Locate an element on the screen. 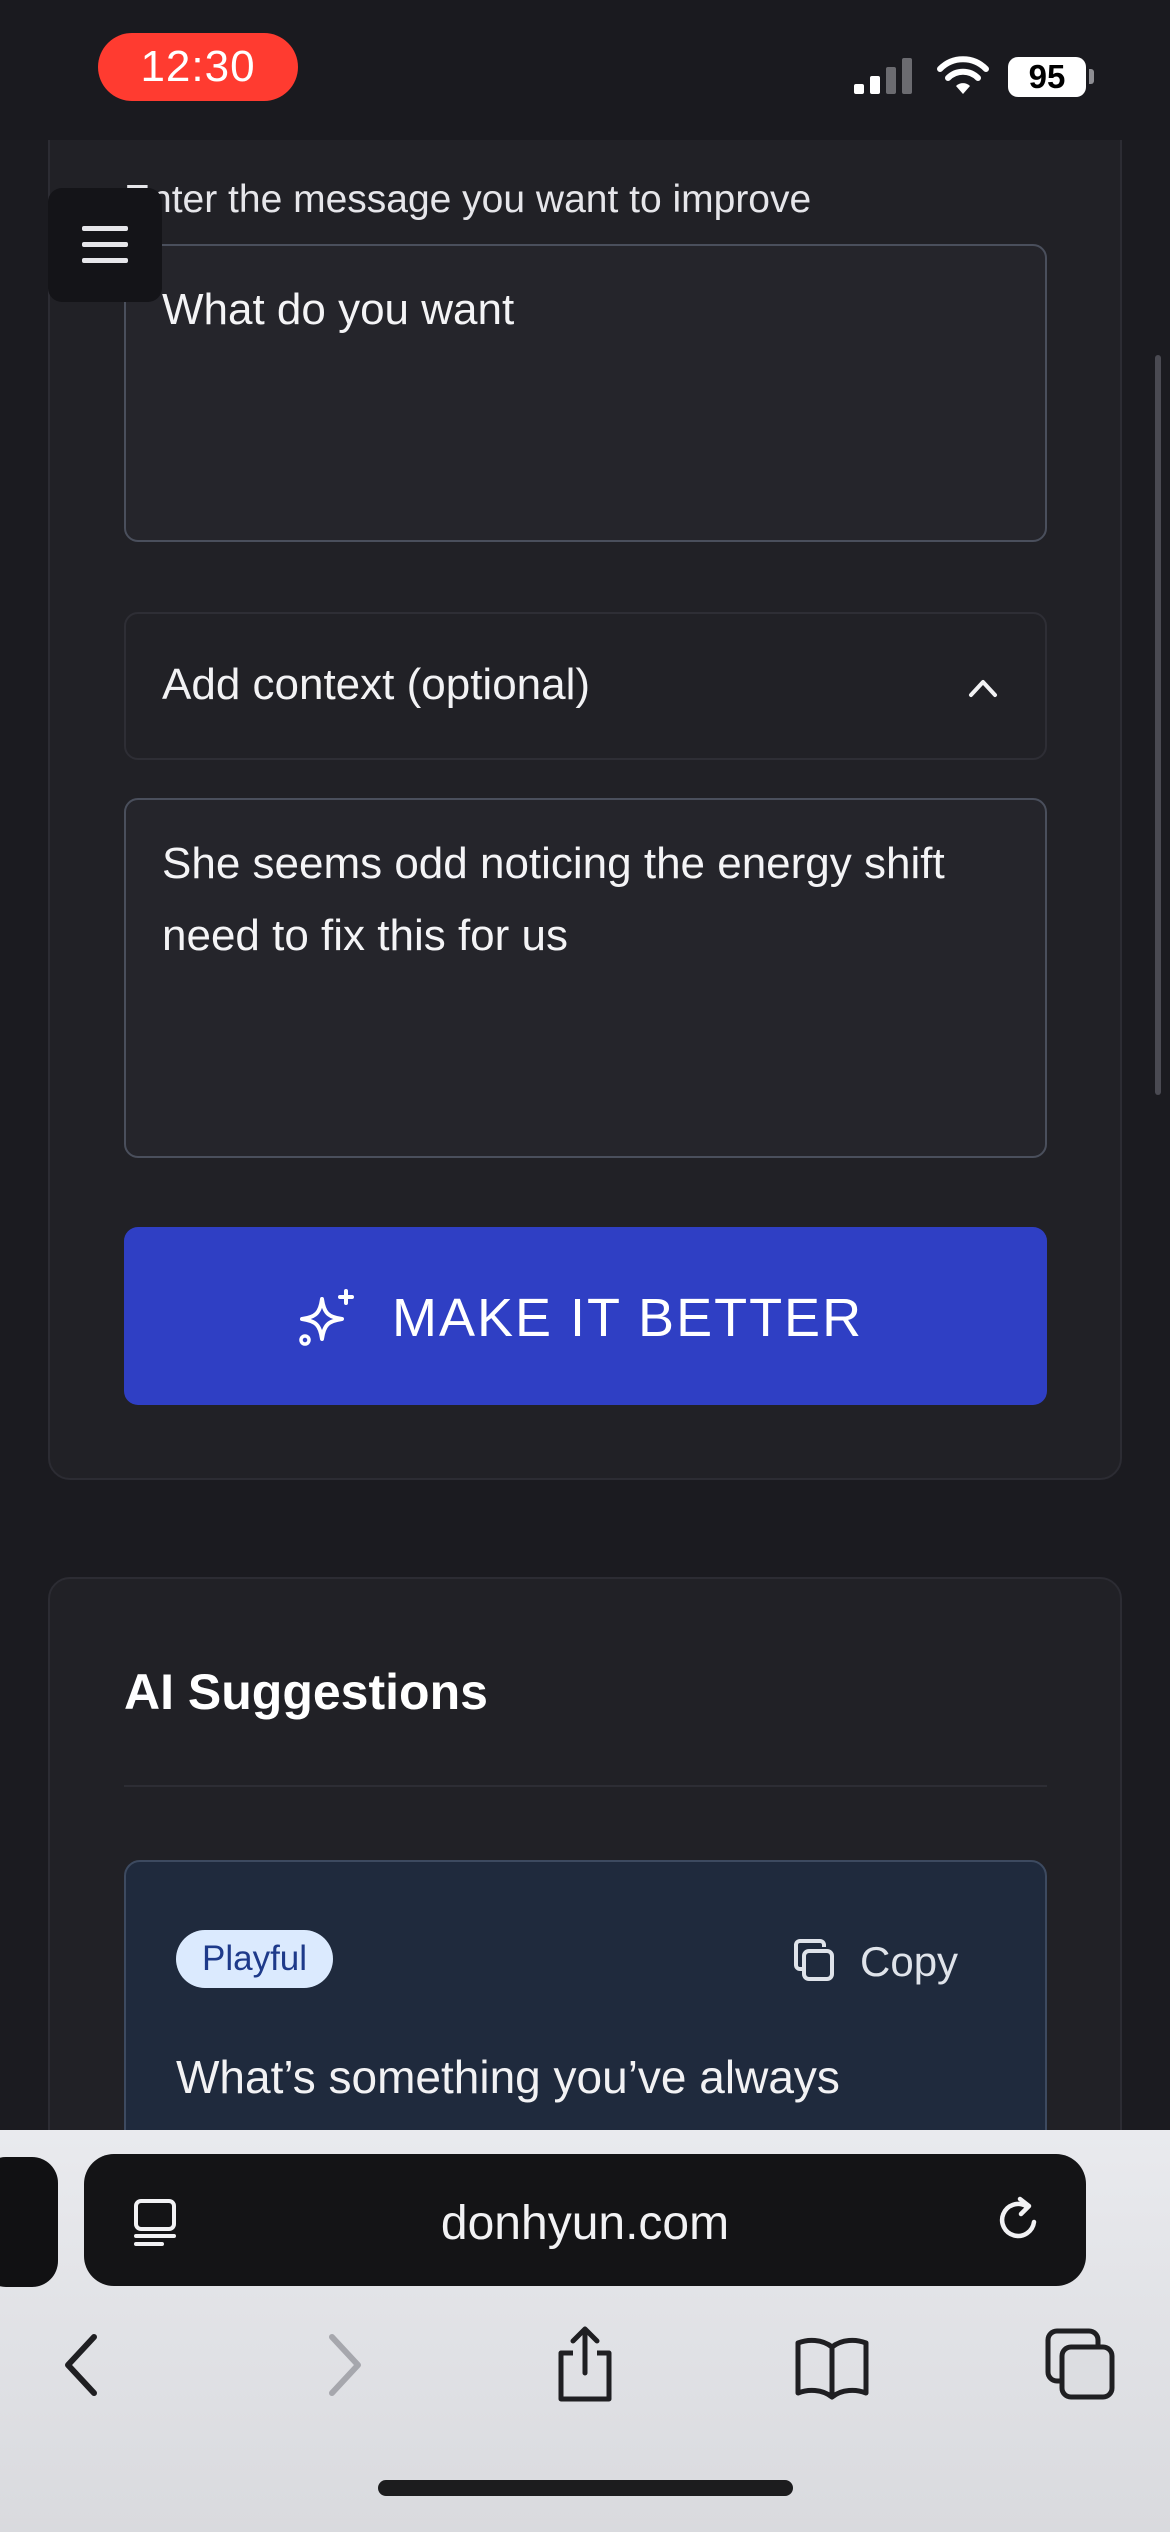 The image size is (1170, 2532). tabs-icon is located at coordinates (1080, 2364).